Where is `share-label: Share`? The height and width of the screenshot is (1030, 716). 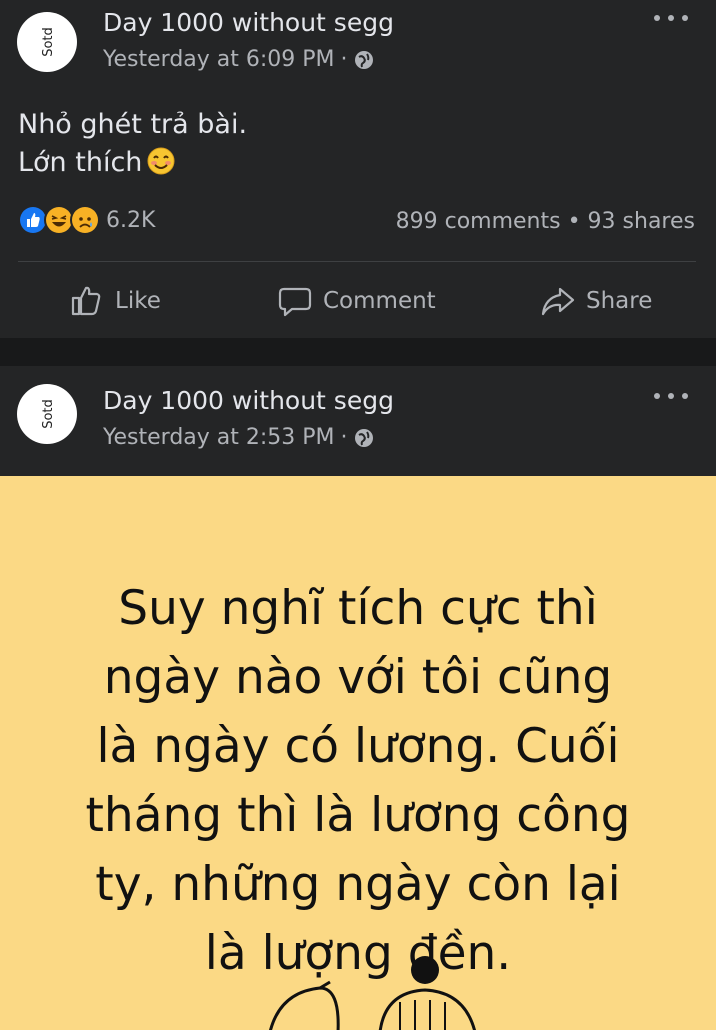 share-label: Share is located at coordinates (619, 301).